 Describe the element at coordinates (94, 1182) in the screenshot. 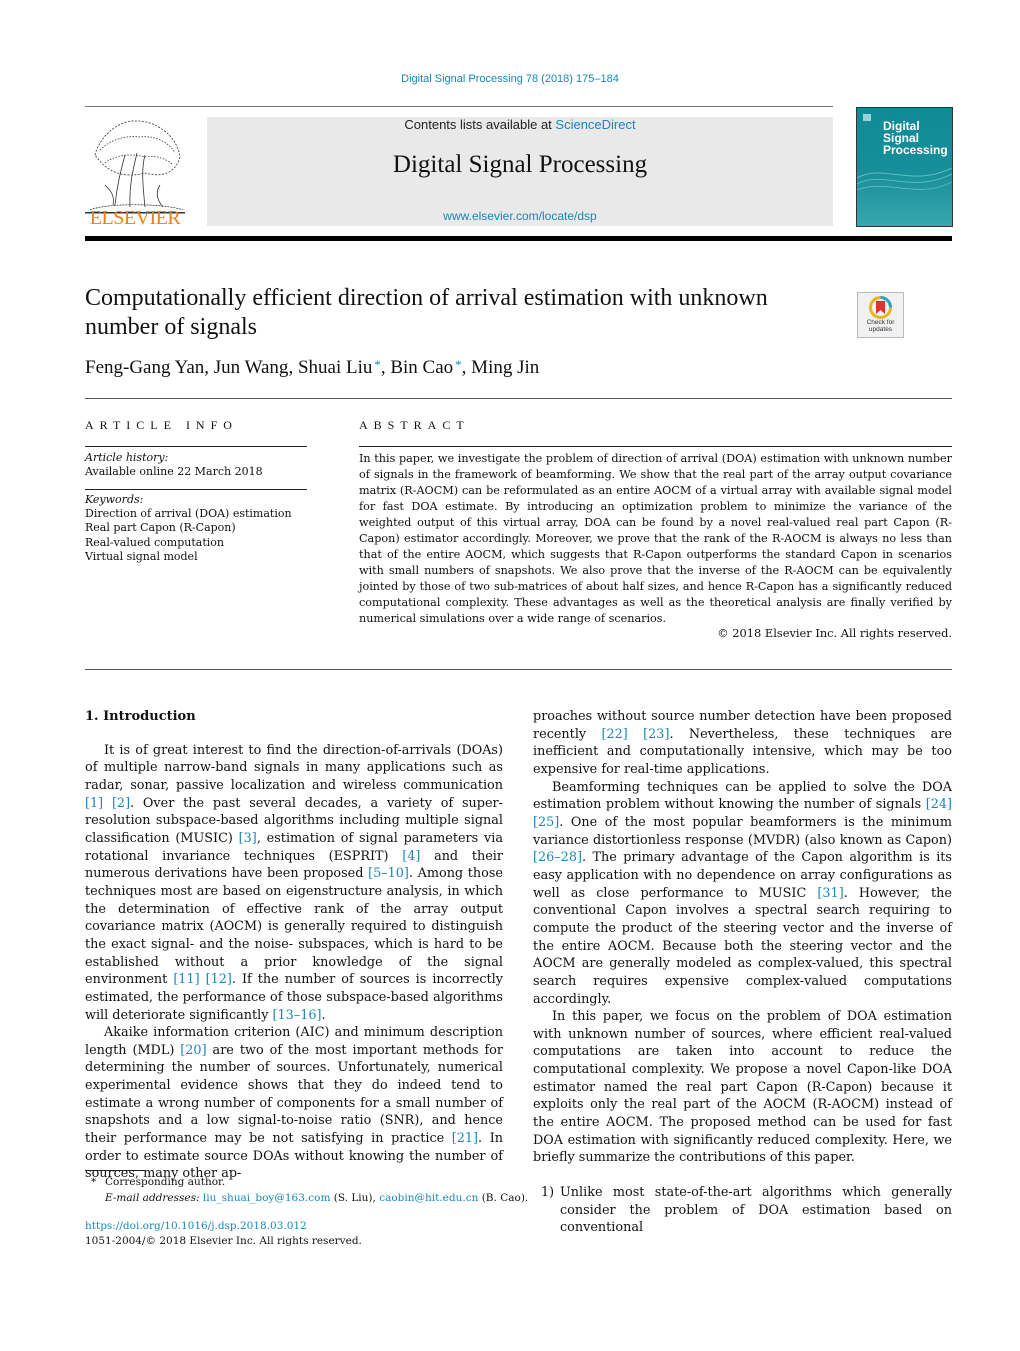

I see `footnote-star: *` at that location.